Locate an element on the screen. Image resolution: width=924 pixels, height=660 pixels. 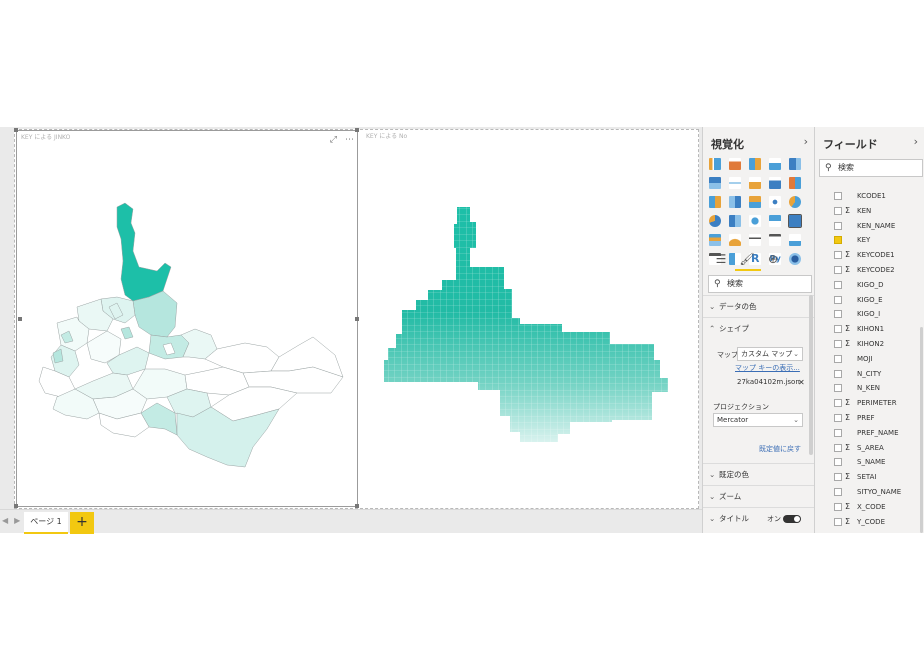
treemap-icon is located at coordinates (735, 221).